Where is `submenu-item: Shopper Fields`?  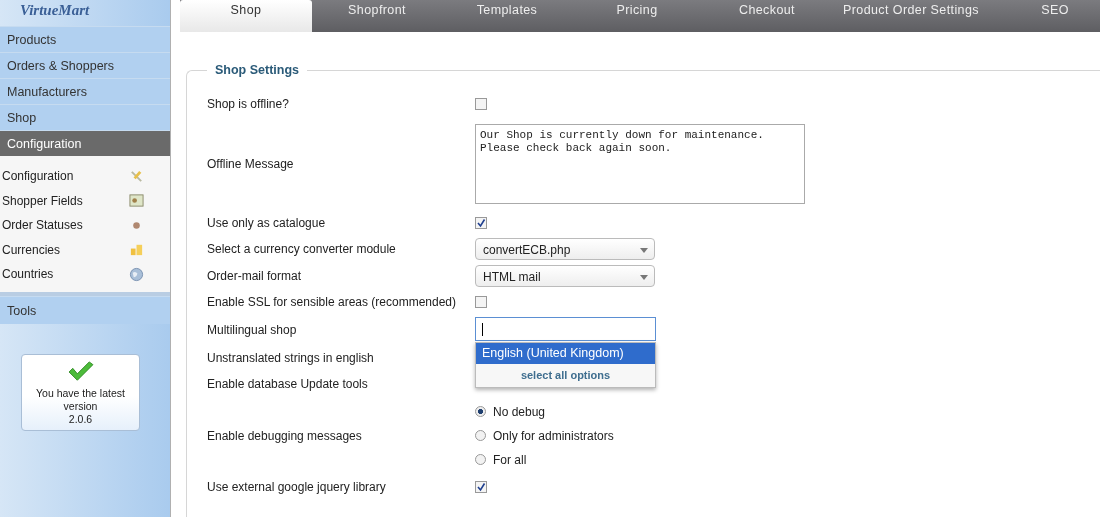 submenu-item: Shopper Fields is located at coordinates (42, 200).